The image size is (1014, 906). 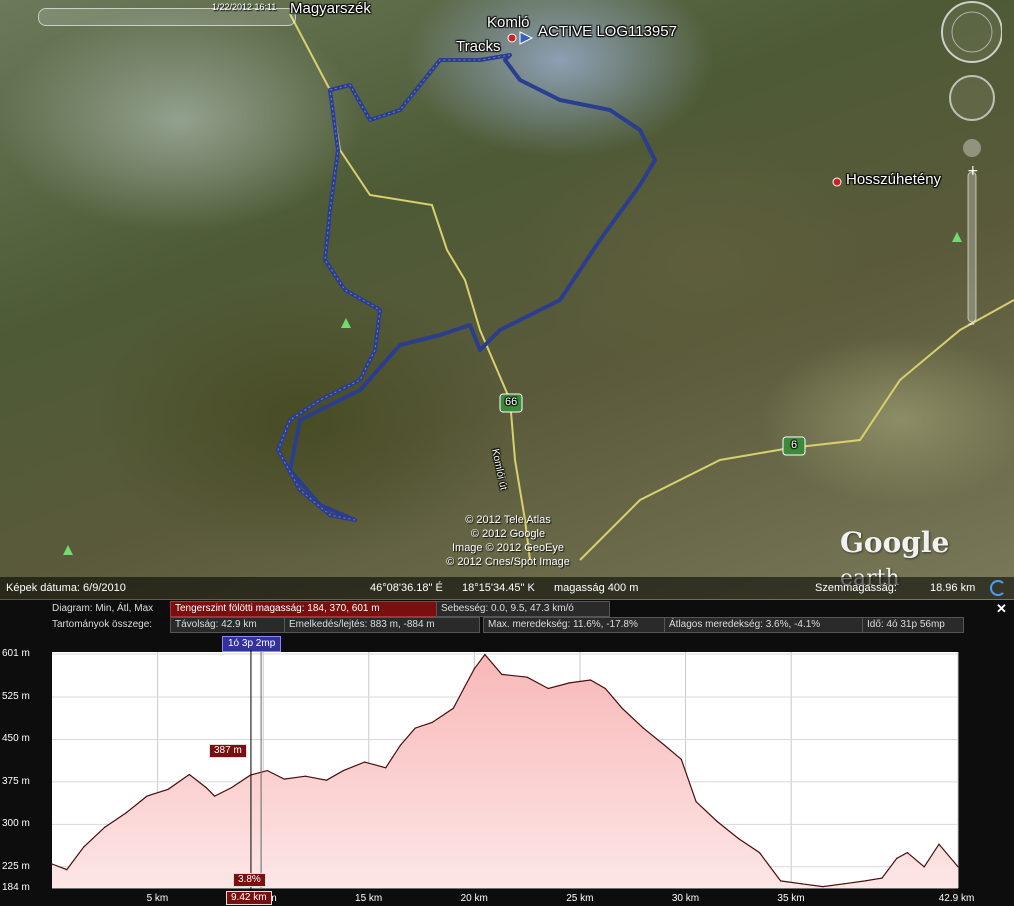 What do you see at coordinates (511, 402) in the screenshot?
I see `shield-66: 66` at bounding box center [511, 402].